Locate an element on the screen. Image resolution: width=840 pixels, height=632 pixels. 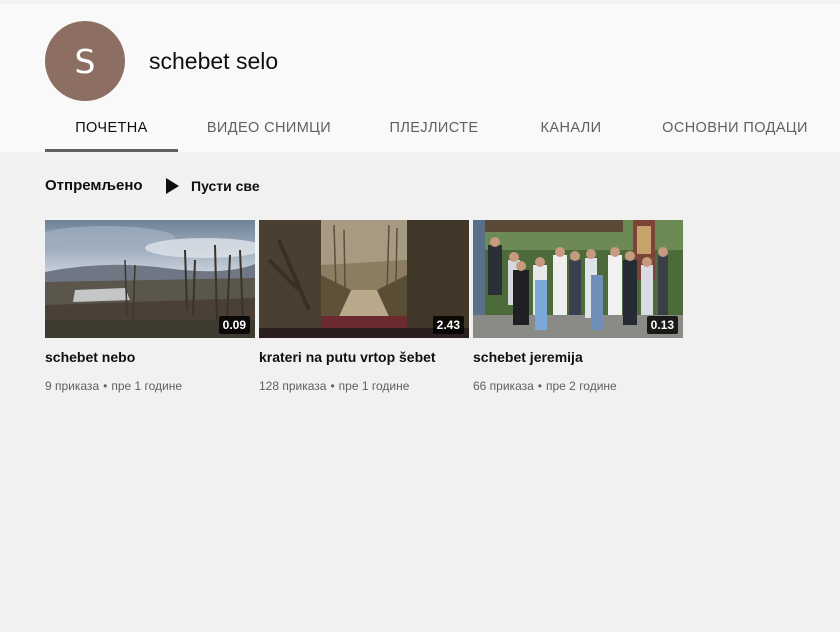
video-thumbnail: 0.13 is located at coordinates (578, 279).